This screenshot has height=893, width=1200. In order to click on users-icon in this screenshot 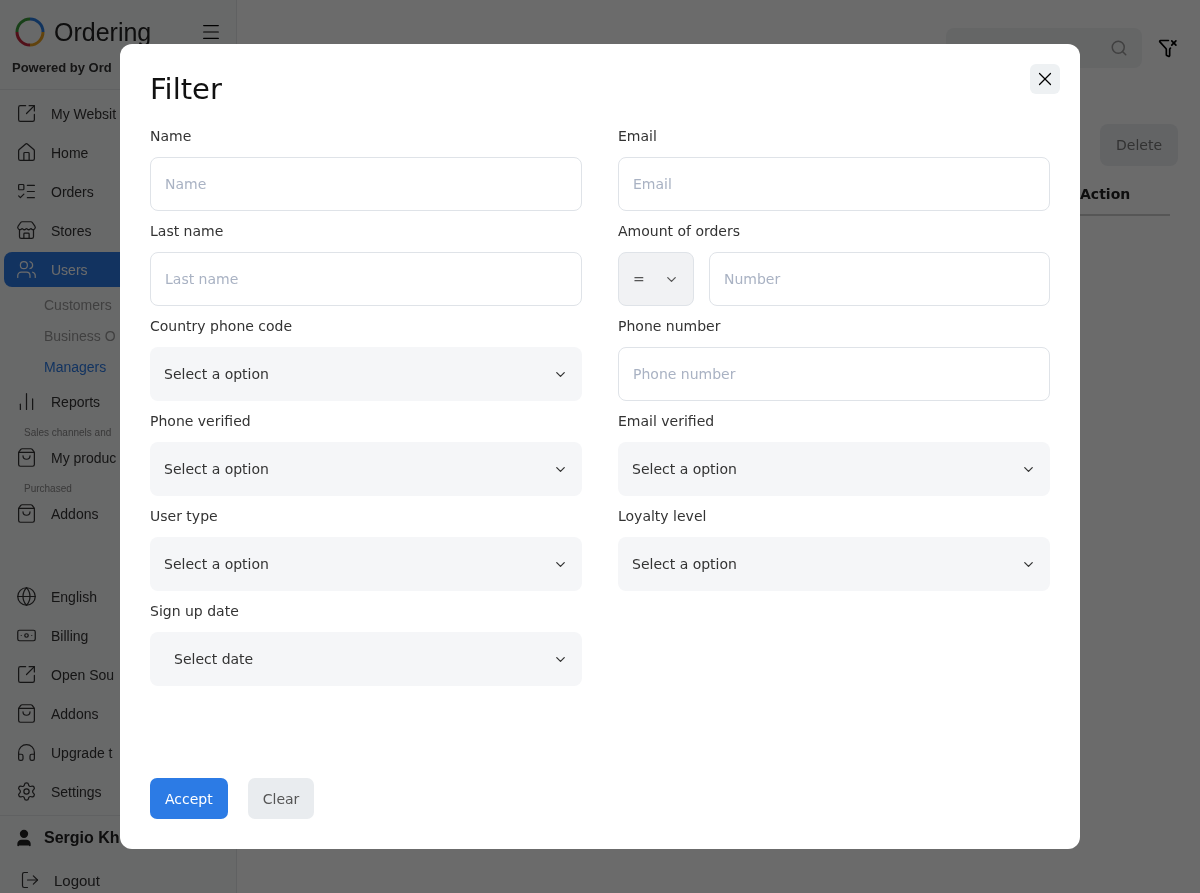, I will do `click(26, 269)`.